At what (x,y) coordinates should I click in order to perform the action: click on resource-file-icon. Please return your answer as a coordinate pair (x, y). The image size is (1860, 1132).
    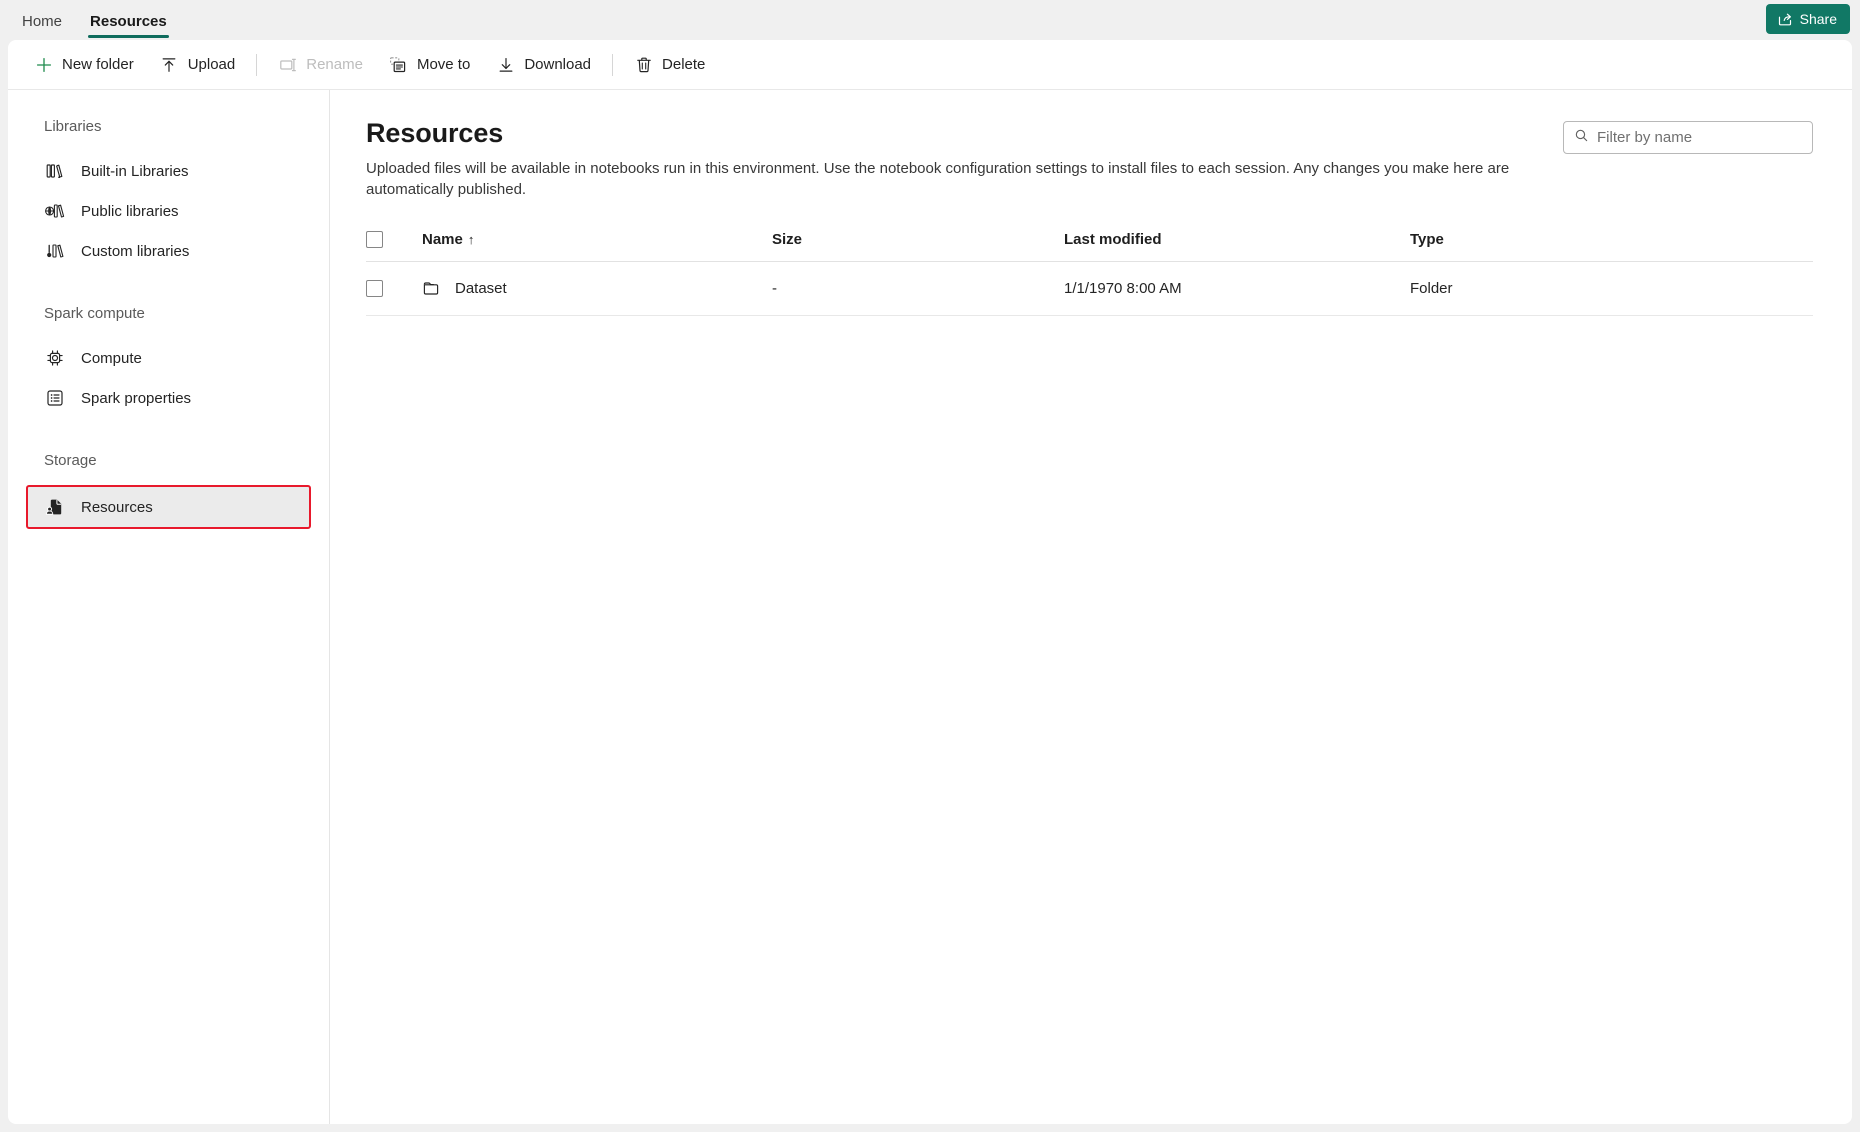
    Looking at the image, I should click on (54, 507).